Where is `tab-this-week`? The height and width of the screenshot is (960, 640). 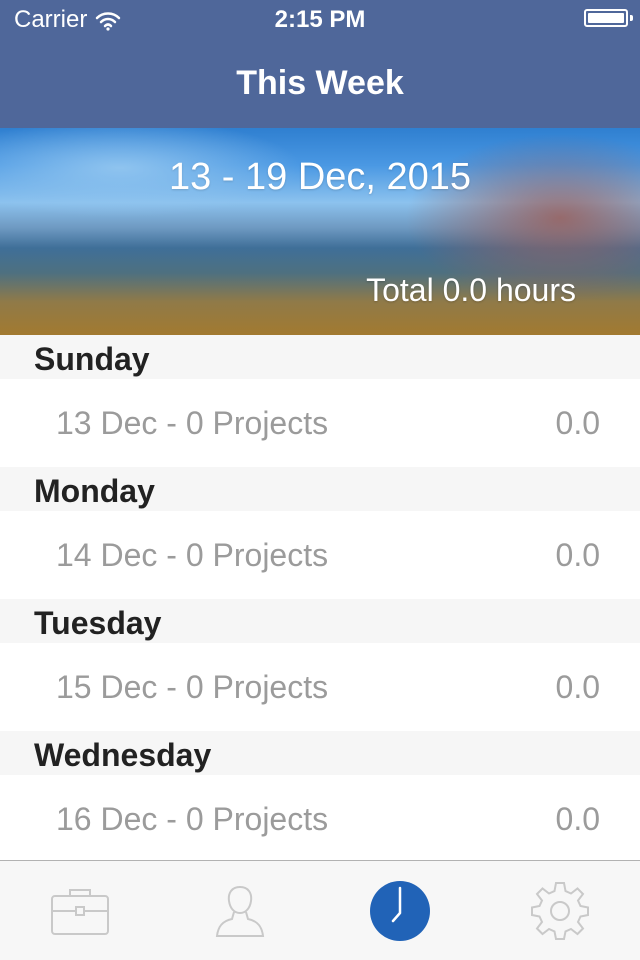 tab-this-week is located at coordinates (400, 910).